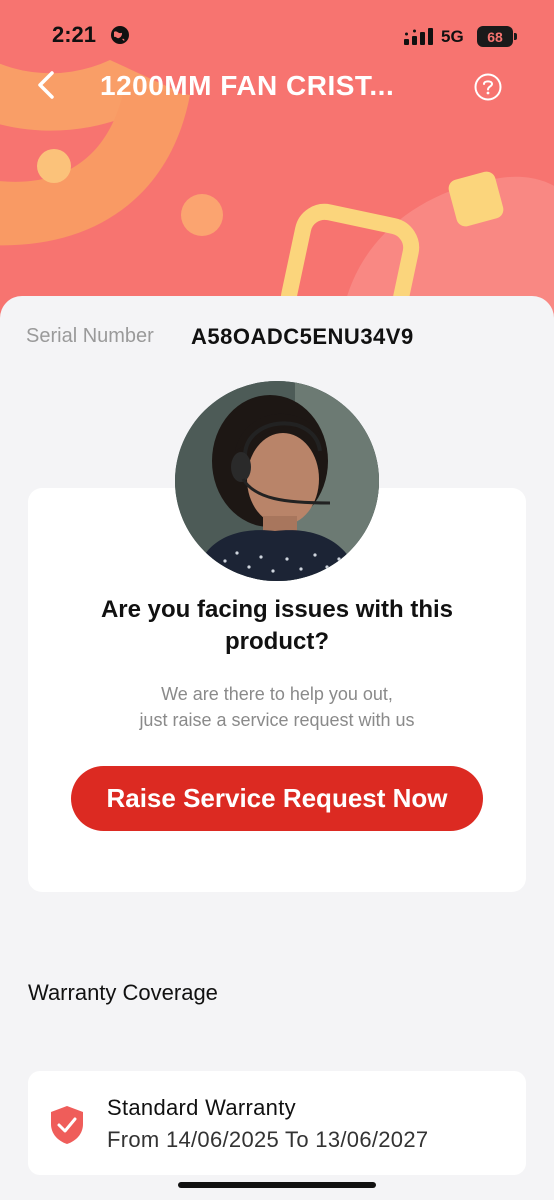  I want to click on shield-check-icon, so click(67, 1125).